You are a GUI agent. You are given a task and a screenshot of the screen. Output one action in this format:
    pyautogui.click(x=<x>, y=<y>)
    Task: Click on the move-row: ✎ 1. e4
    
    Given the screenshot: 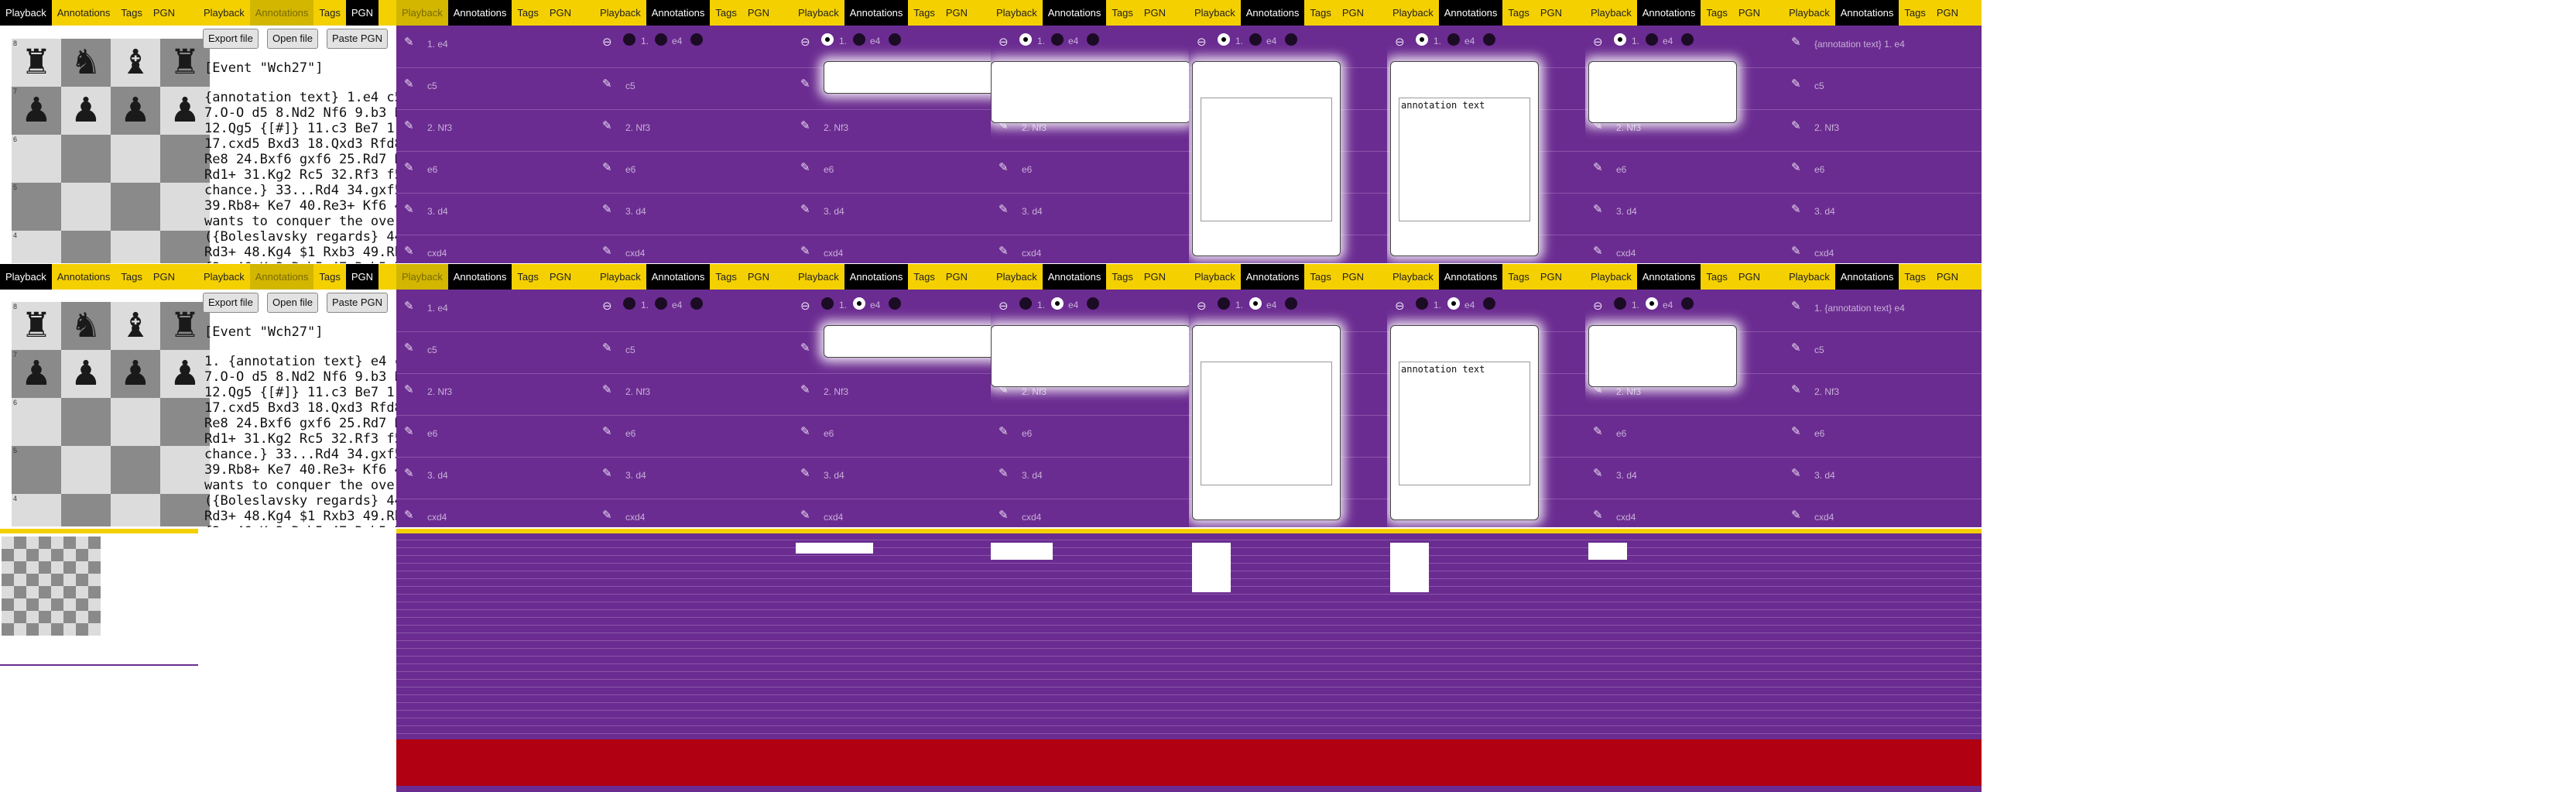 What is the action you would take?
    pyautogui.click(x=495, y=311)
    